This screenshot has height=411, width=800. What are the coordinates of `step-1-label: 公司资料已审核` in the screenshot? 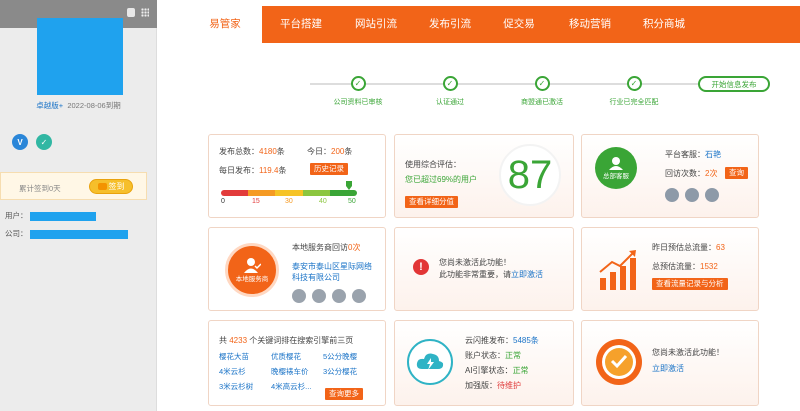 It's located at (358, 102).